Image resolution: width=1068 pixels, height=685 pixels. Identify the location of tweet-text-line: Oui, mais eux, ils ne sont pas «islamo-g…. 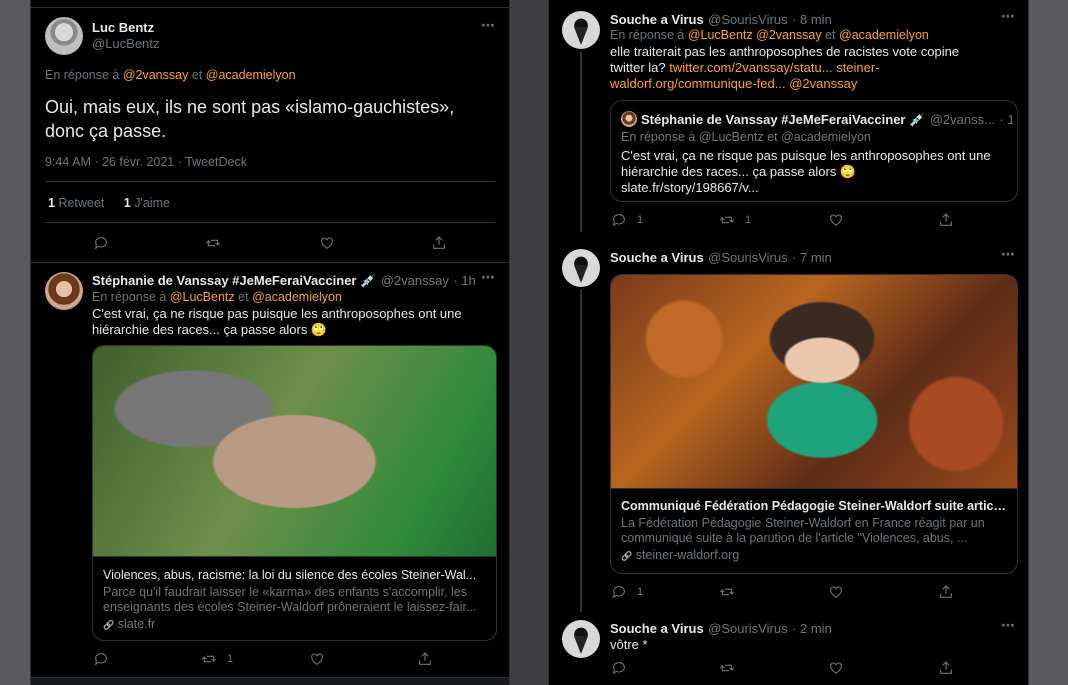
(250, 107).